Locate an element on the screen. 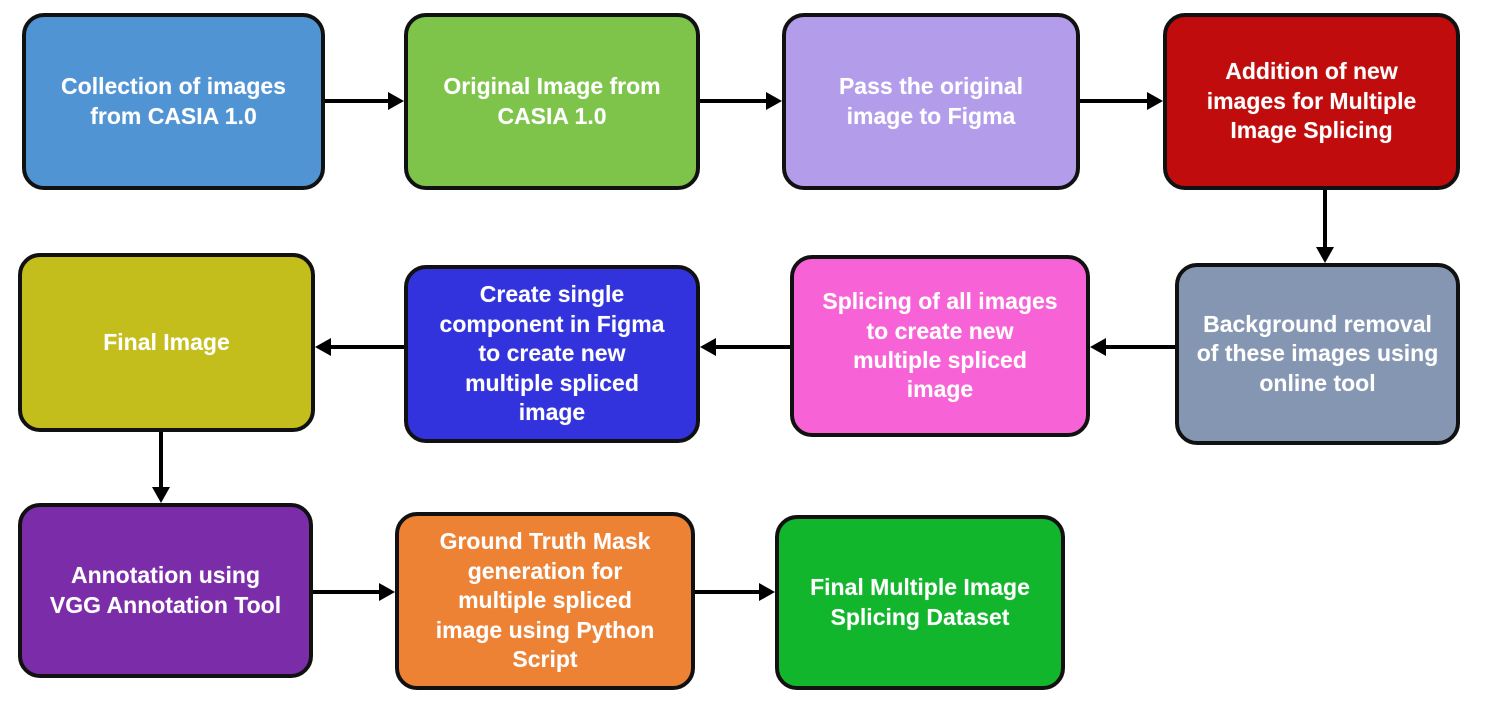  arrowhead-annotation-to-mask is located at coordinates (387, 592).